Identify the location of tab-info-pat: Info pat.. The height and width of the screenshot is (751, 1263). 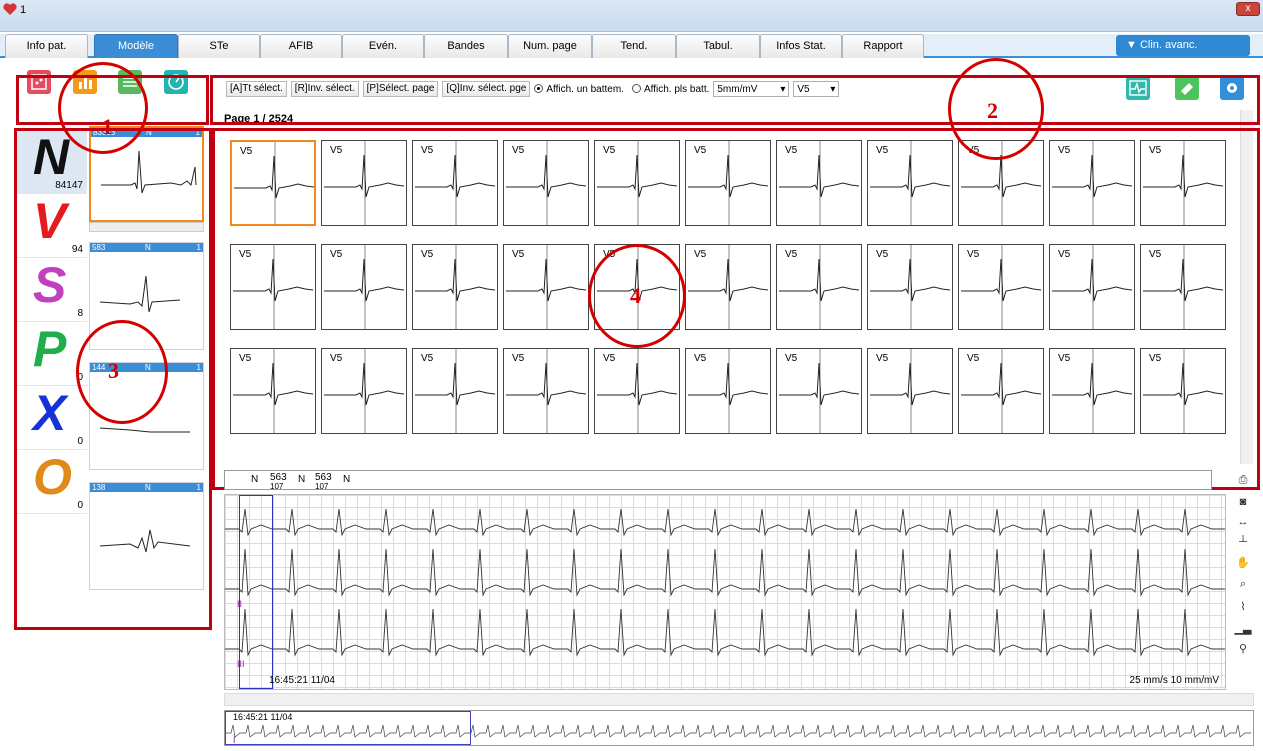
(46, 46).